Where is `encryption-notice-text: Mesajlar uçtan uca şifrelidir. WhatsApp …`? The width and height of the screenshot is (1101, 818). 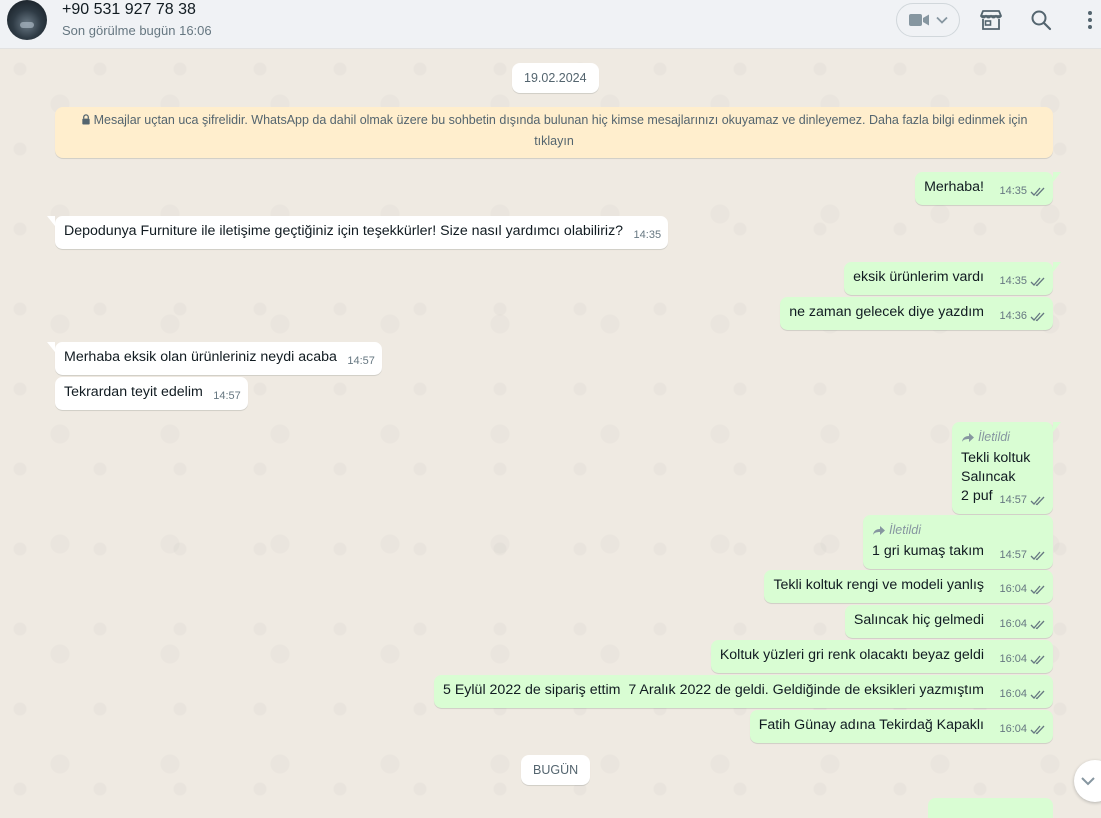
encryption-notice-text: Mesajlar uçtan uca şifrelidir. WhatsApp … is located at coordinates (560, 130).